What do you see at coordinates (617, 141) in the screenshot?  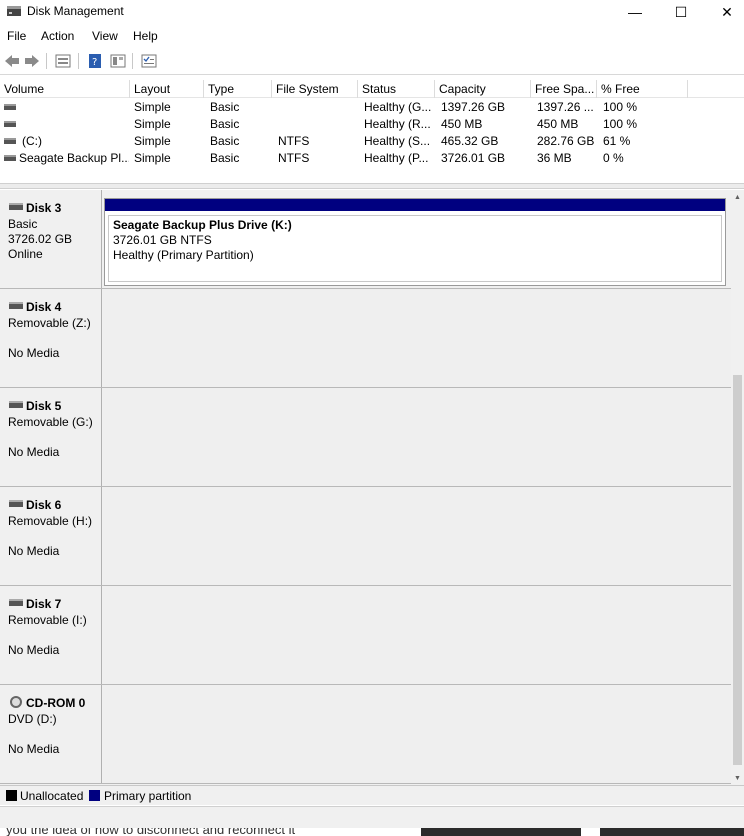 I see `cell-percent-free: 61 %` at bounding box center [617, 141].